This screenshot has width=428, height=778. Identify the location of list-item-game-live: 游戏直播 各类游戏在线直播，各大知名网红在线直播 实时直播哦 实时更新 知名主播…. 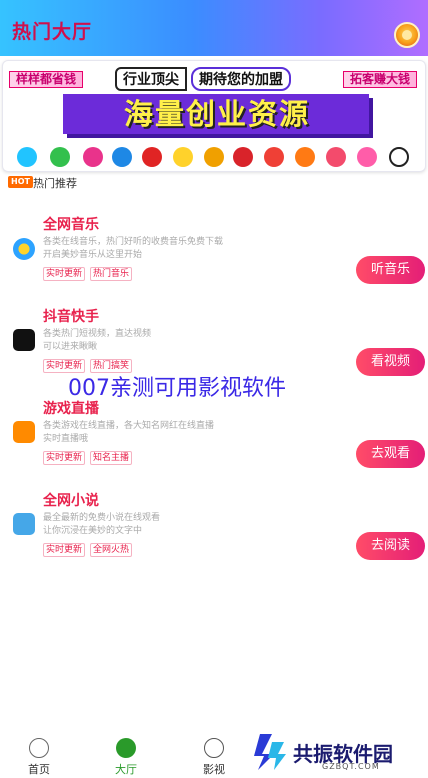
(214, 439).